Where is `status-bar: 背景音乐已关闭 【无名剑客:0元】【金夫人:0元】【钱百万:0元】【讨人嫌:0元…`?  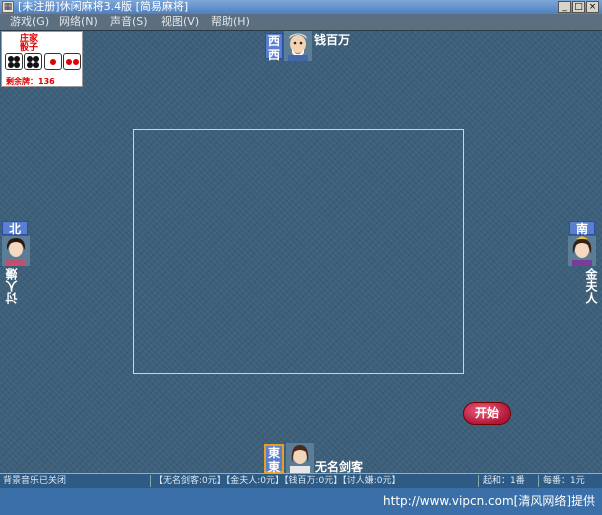
status-bar: 背景音乐已关闭 【无名剑客:0元】【金夫人:0元】【钱百万:0元】【讨人嫌:0元… is located at coordinates (301, 480).